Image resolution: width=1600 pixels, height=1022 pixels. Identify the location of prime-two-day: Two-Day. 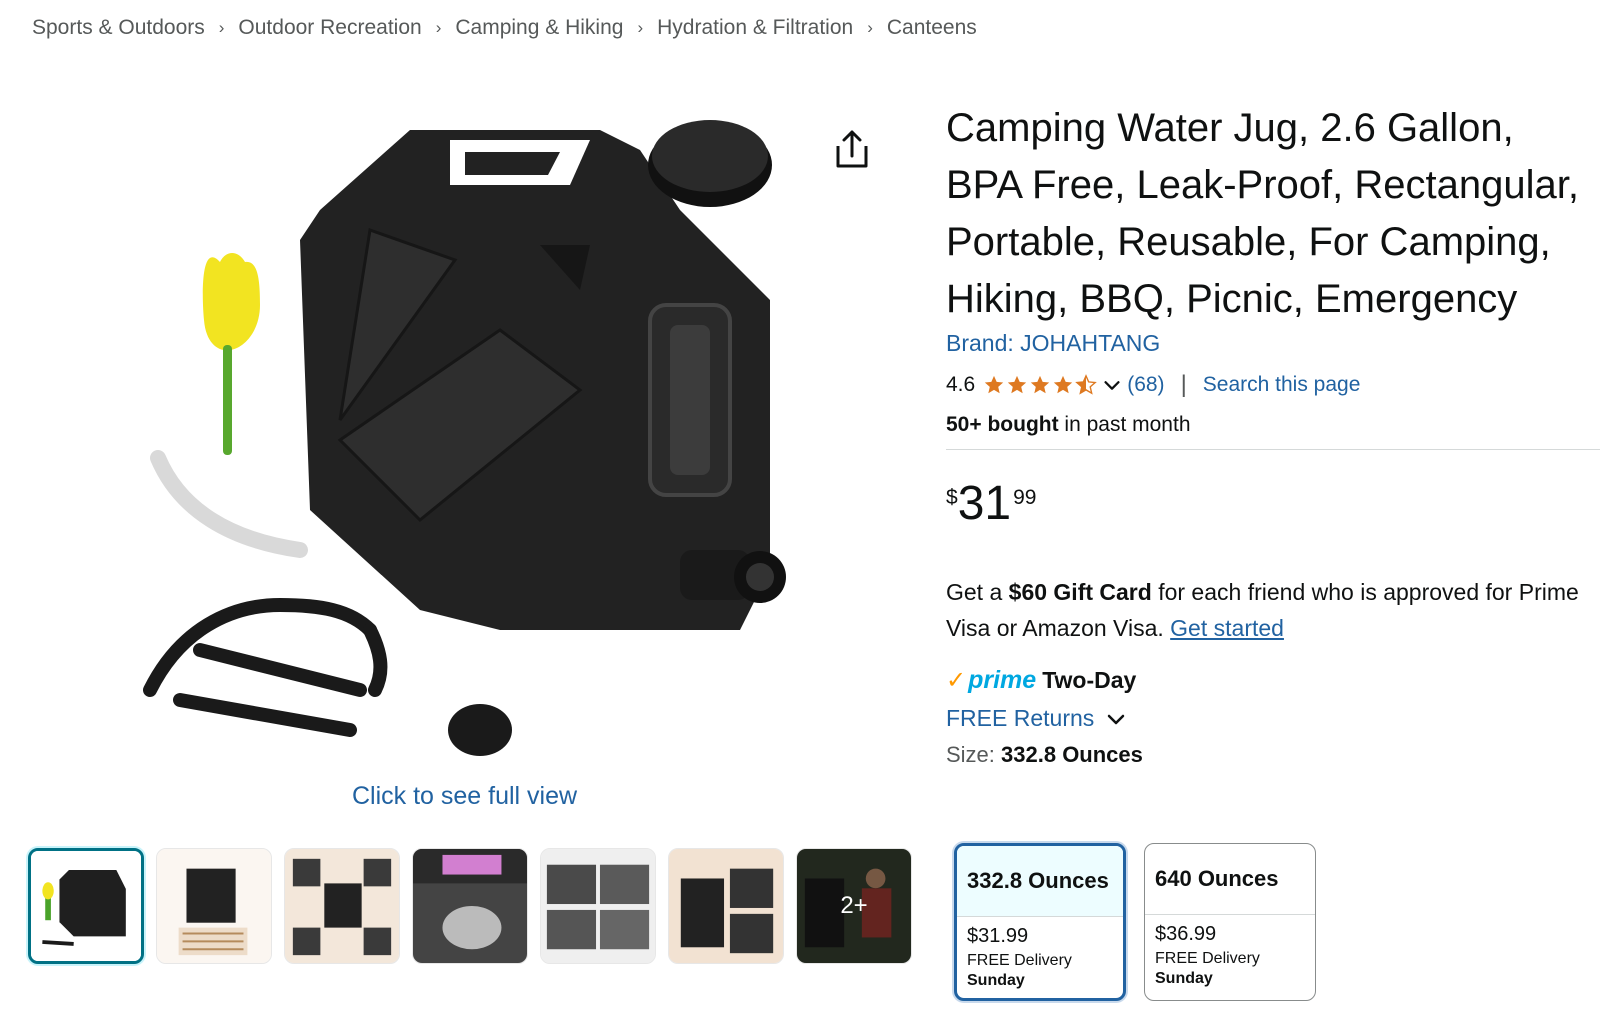
(1089, 680).